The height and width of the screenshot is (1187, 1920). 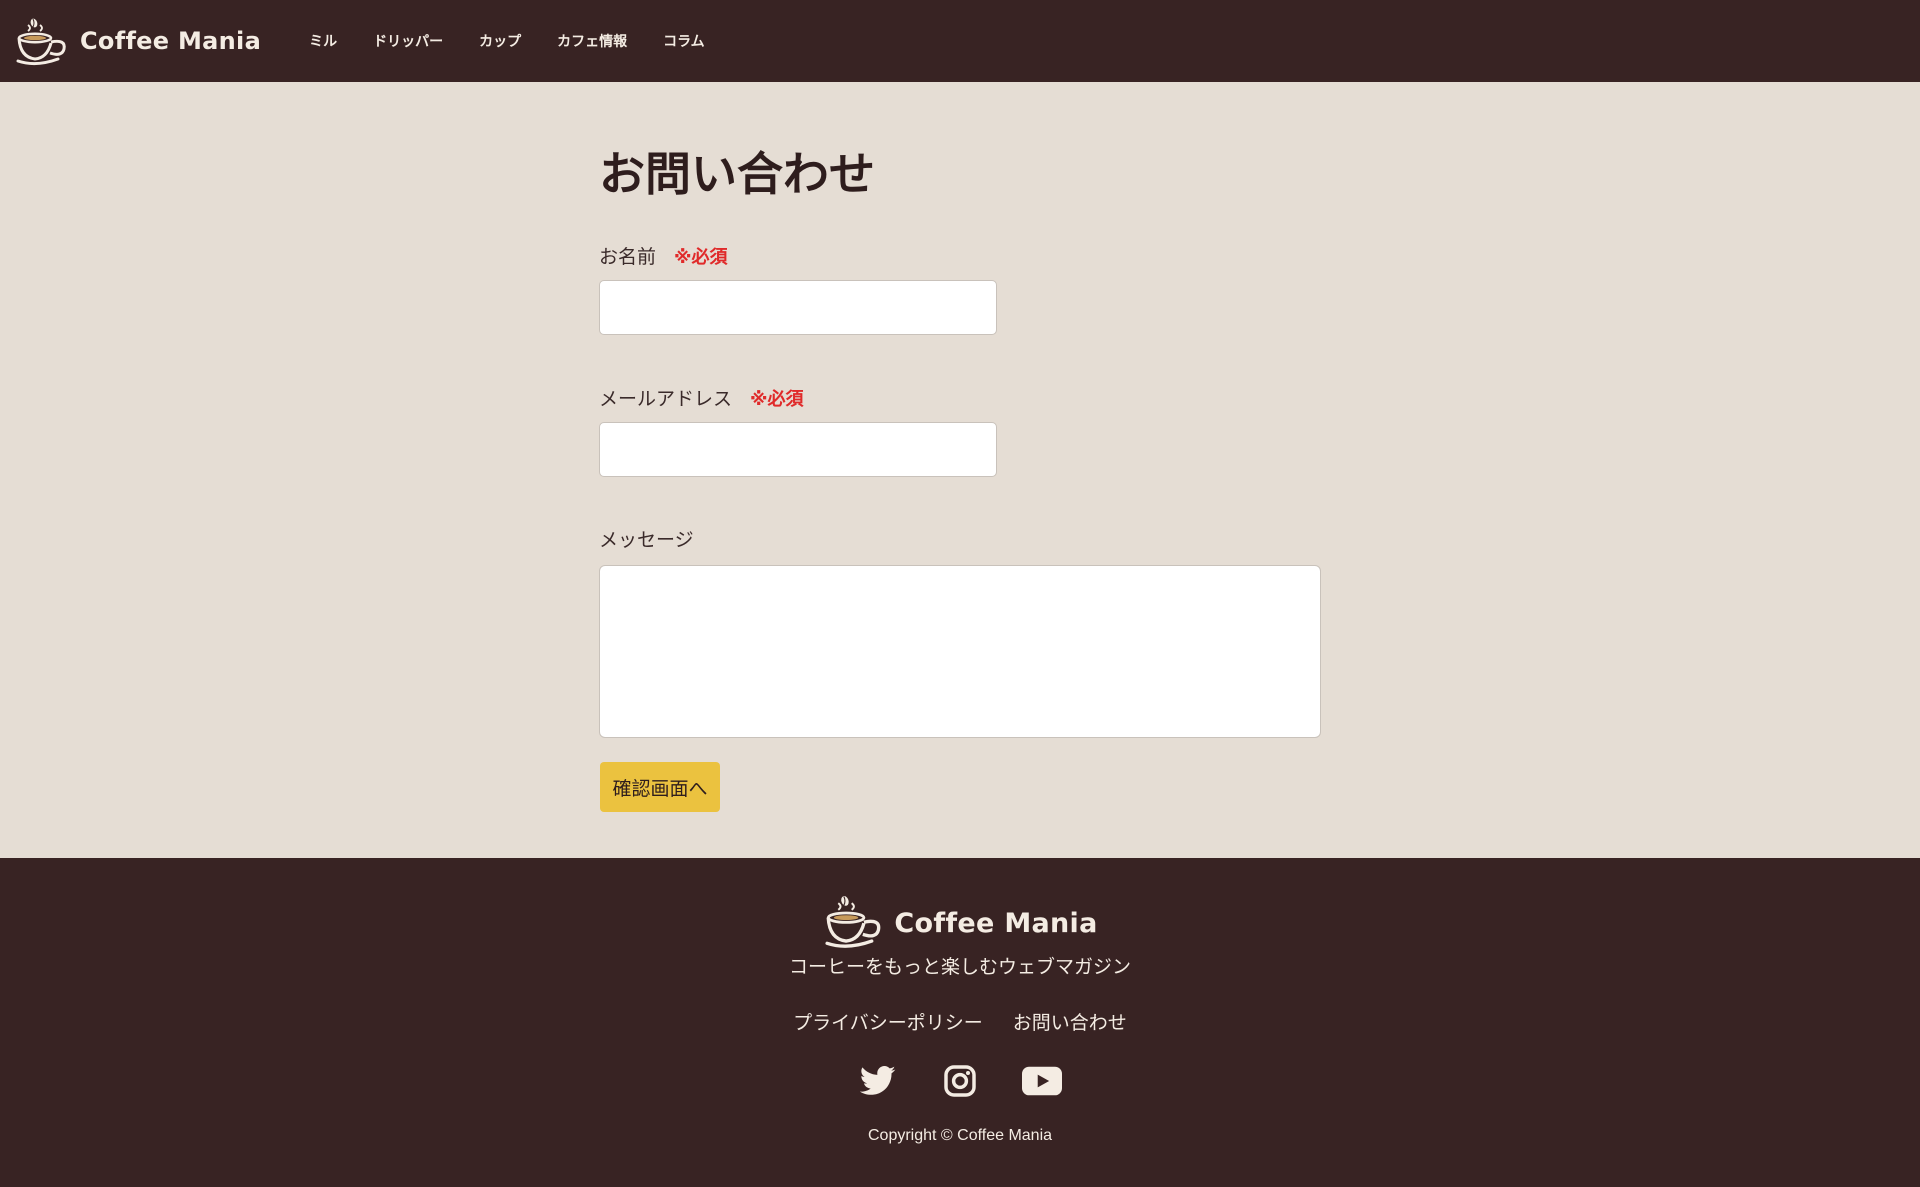 What do you see at coordinates (323, 41) in the screenshot?
I see `nav-item-mill: ミル` at bounding box center [323, 41].